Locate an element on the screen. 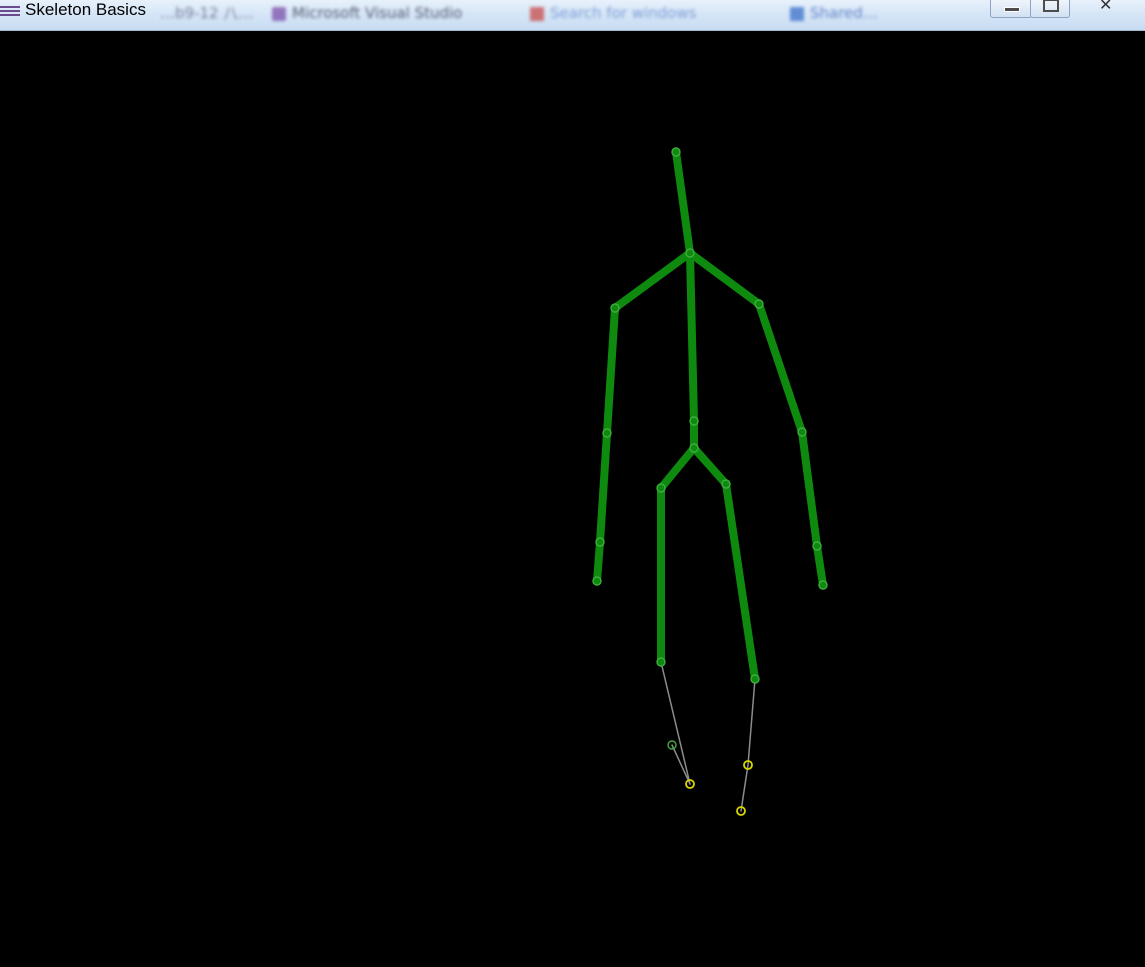 This screenshot has height=967, width=1145. search-icon is located at coordinates (537, 13).